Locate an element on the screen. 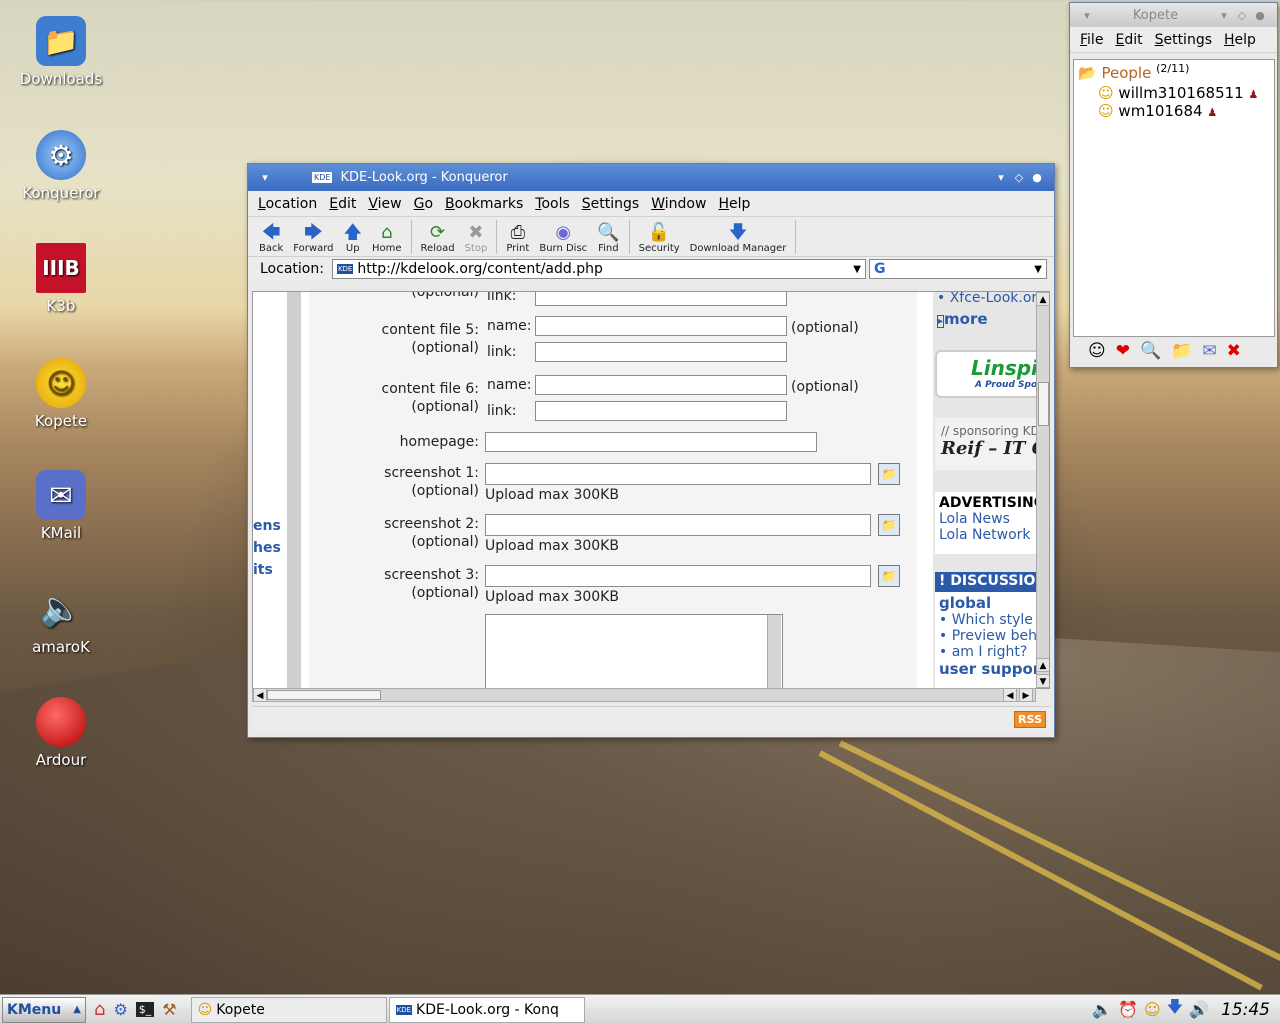 The image size is (1280, 1024). burn-disc-button: ◉ Burn Disc is located at coordinates (563, 239).